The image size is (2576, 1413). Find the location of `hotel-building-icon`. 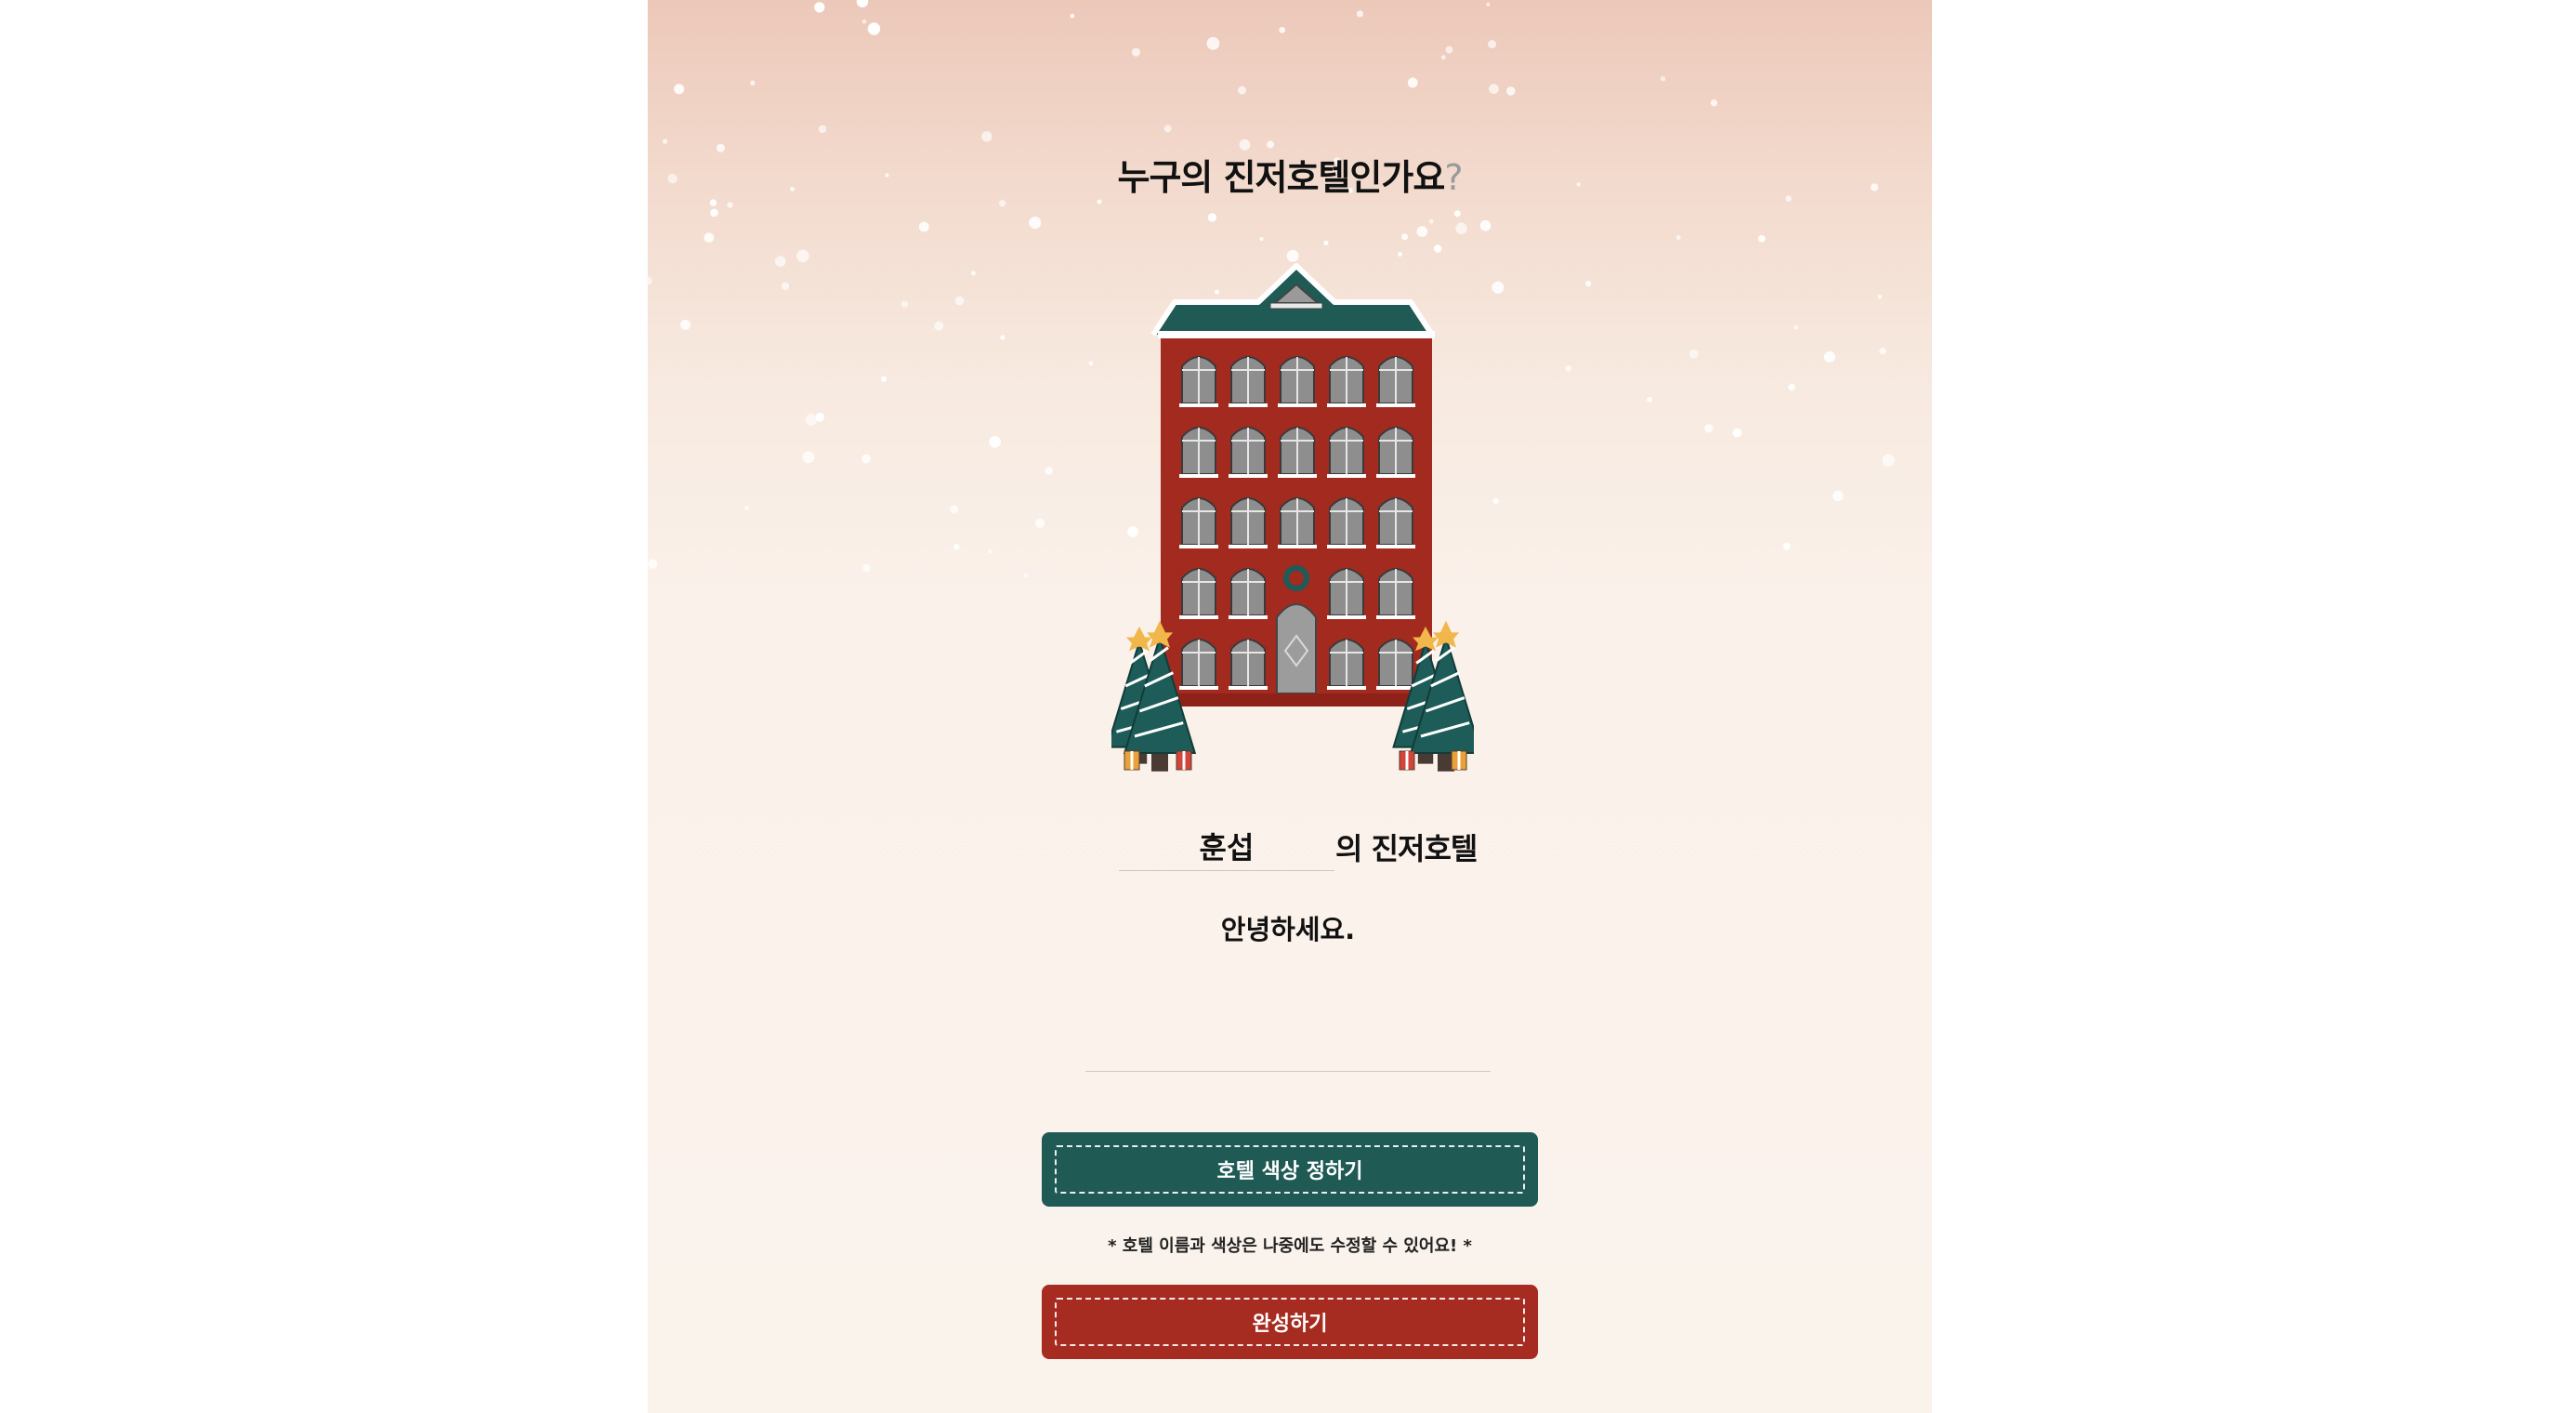

hotel-building-icon is located at coordinates (1292, 517).